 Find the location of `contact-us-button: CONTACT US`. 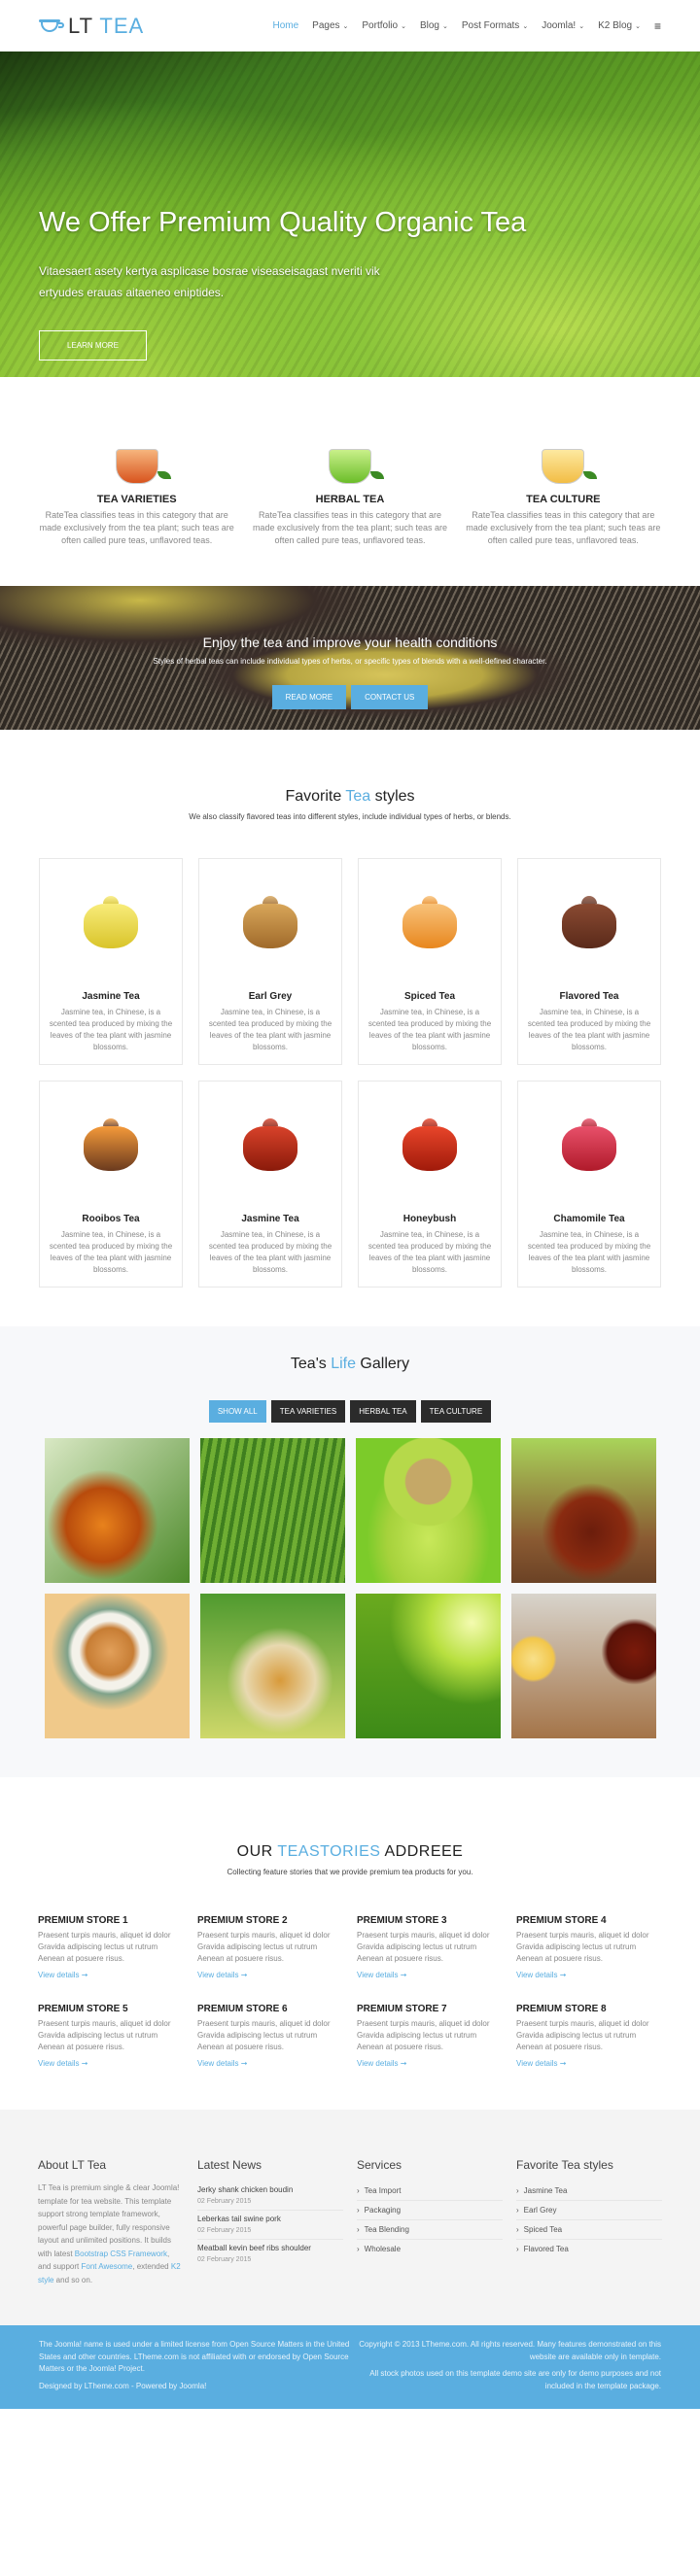

contact-us-button: CONTACT US is located at coordinates (390, 697).